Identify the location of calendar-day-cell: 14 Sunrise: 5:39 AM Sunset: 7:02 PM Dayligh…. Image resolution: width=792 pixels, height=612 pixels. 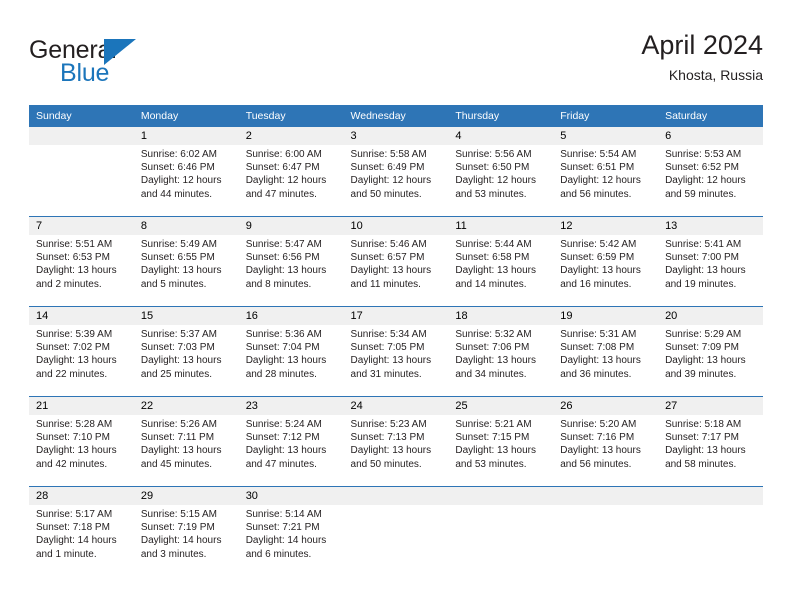
(81, 351).